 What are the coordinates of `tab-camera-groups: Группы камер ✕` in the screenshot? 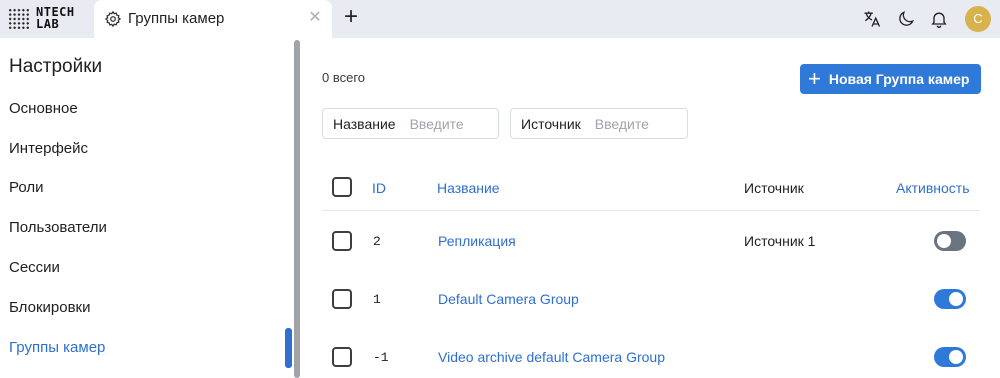 It's located at (213, 19).